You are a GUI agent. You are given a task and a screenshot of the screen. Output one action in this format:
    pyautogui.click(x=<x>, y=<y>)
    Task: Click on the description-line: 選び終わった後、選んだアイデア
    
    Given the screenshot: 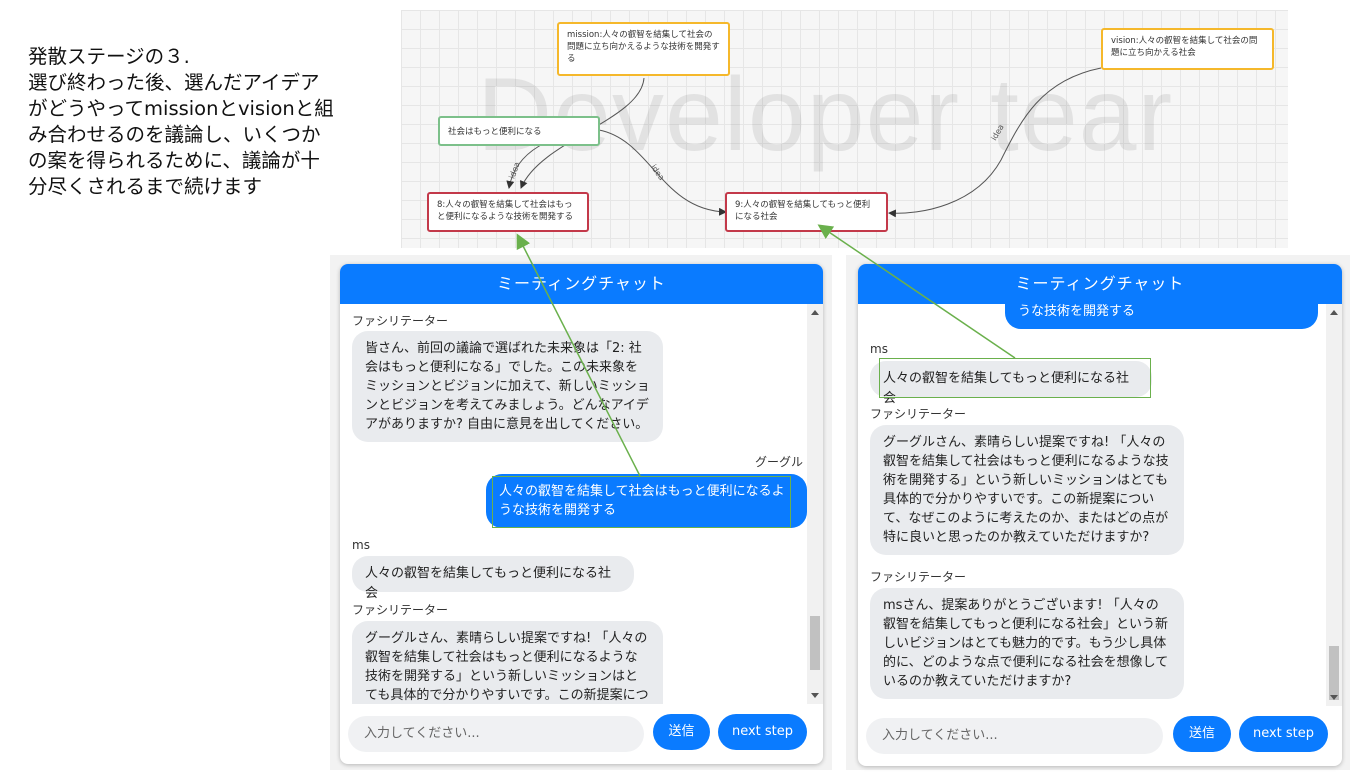 What is the action you would take?
    pyautogui.click(x=174, y=82)
    